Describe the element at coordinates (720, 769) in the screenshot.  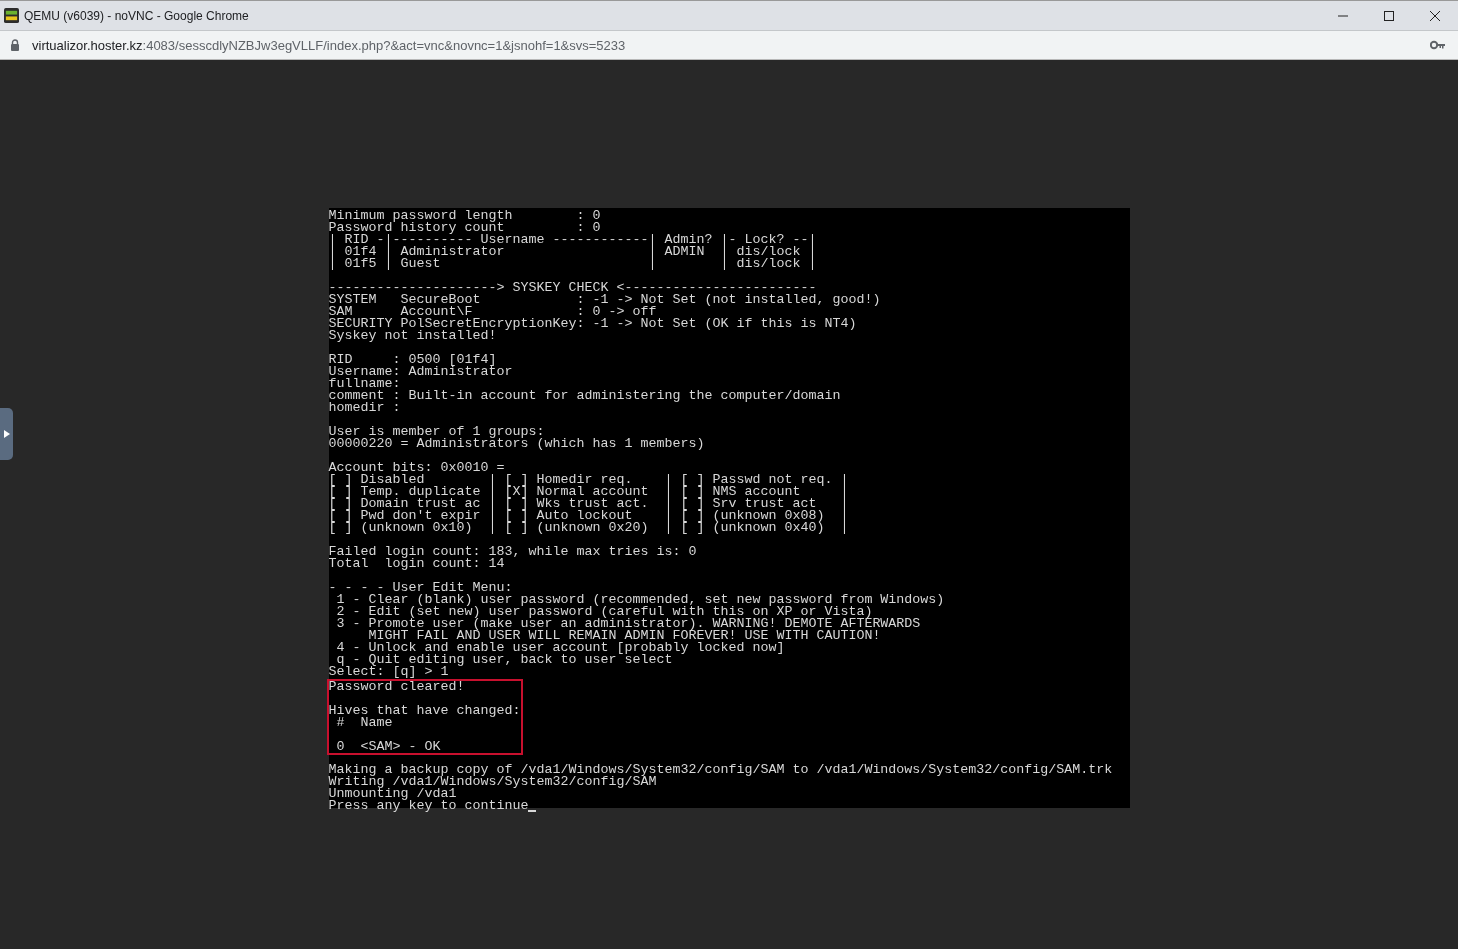
I see `terminal-line: Making a backup copy of /vda1/Windows/System32/config/SAM to /vda1/Windows/System32/config/SAM.trk` at that location.